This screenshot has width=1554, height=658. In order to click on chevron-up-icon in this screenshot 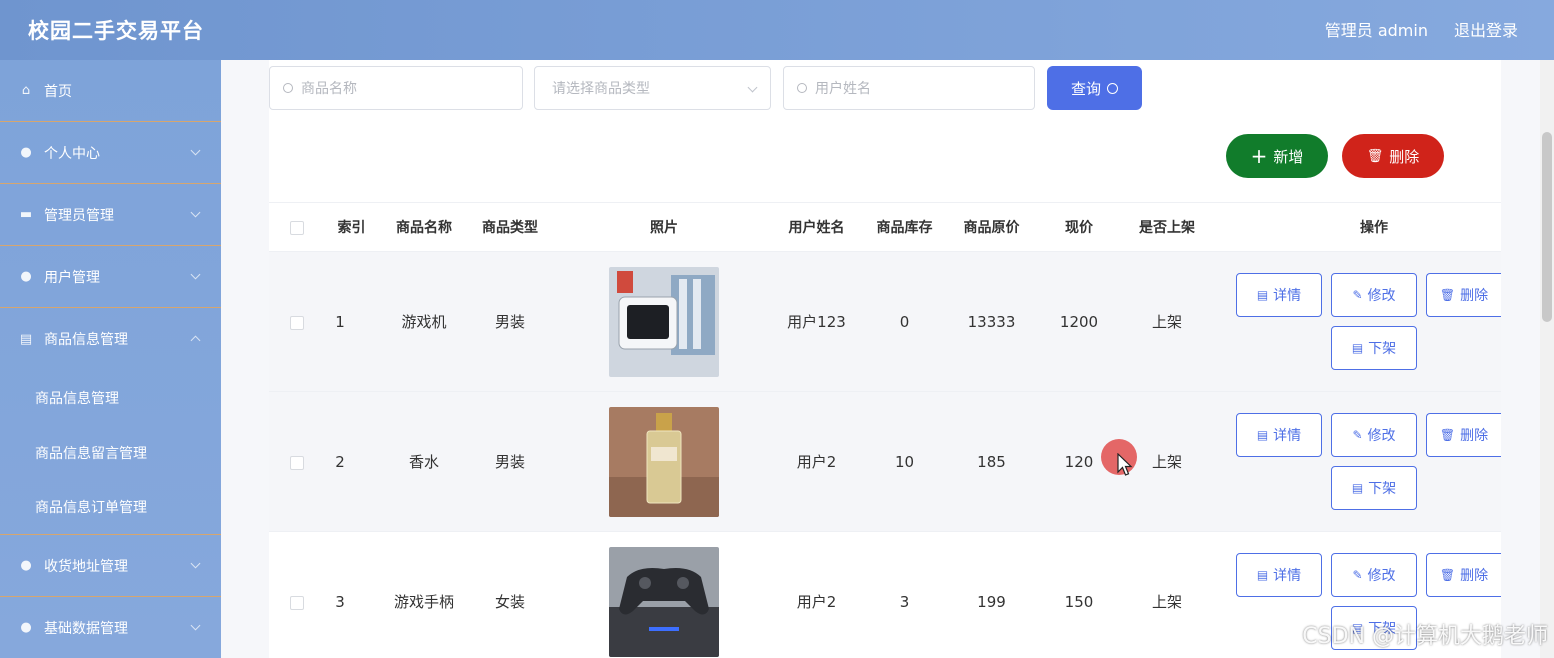, I will do `click(195, 340)`.